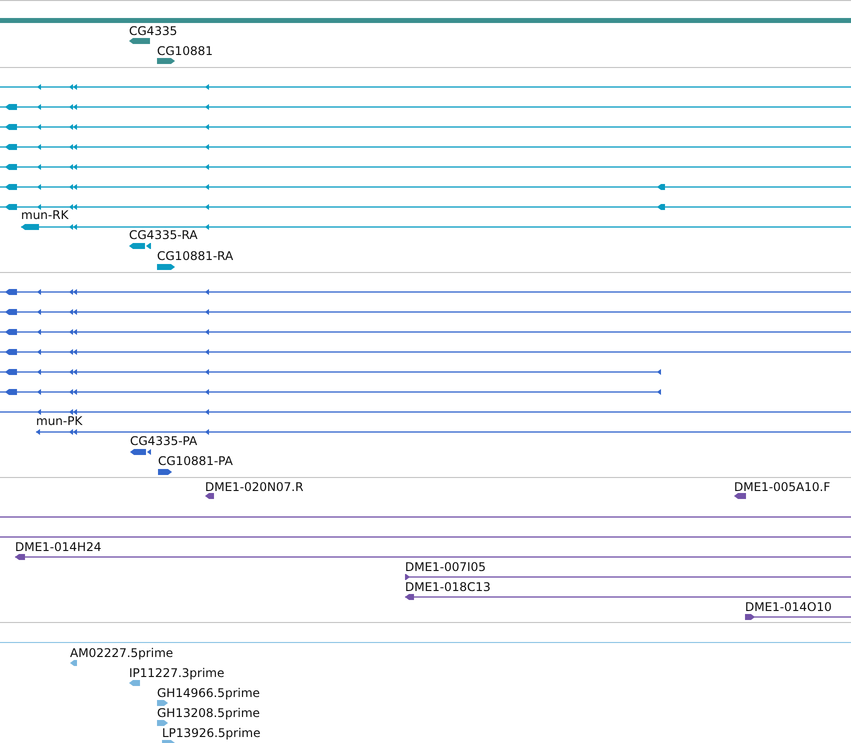  Describe the element at coordinates (58, 547) in the screenshot. I see `feature-label: DME1-014H24` at that location.